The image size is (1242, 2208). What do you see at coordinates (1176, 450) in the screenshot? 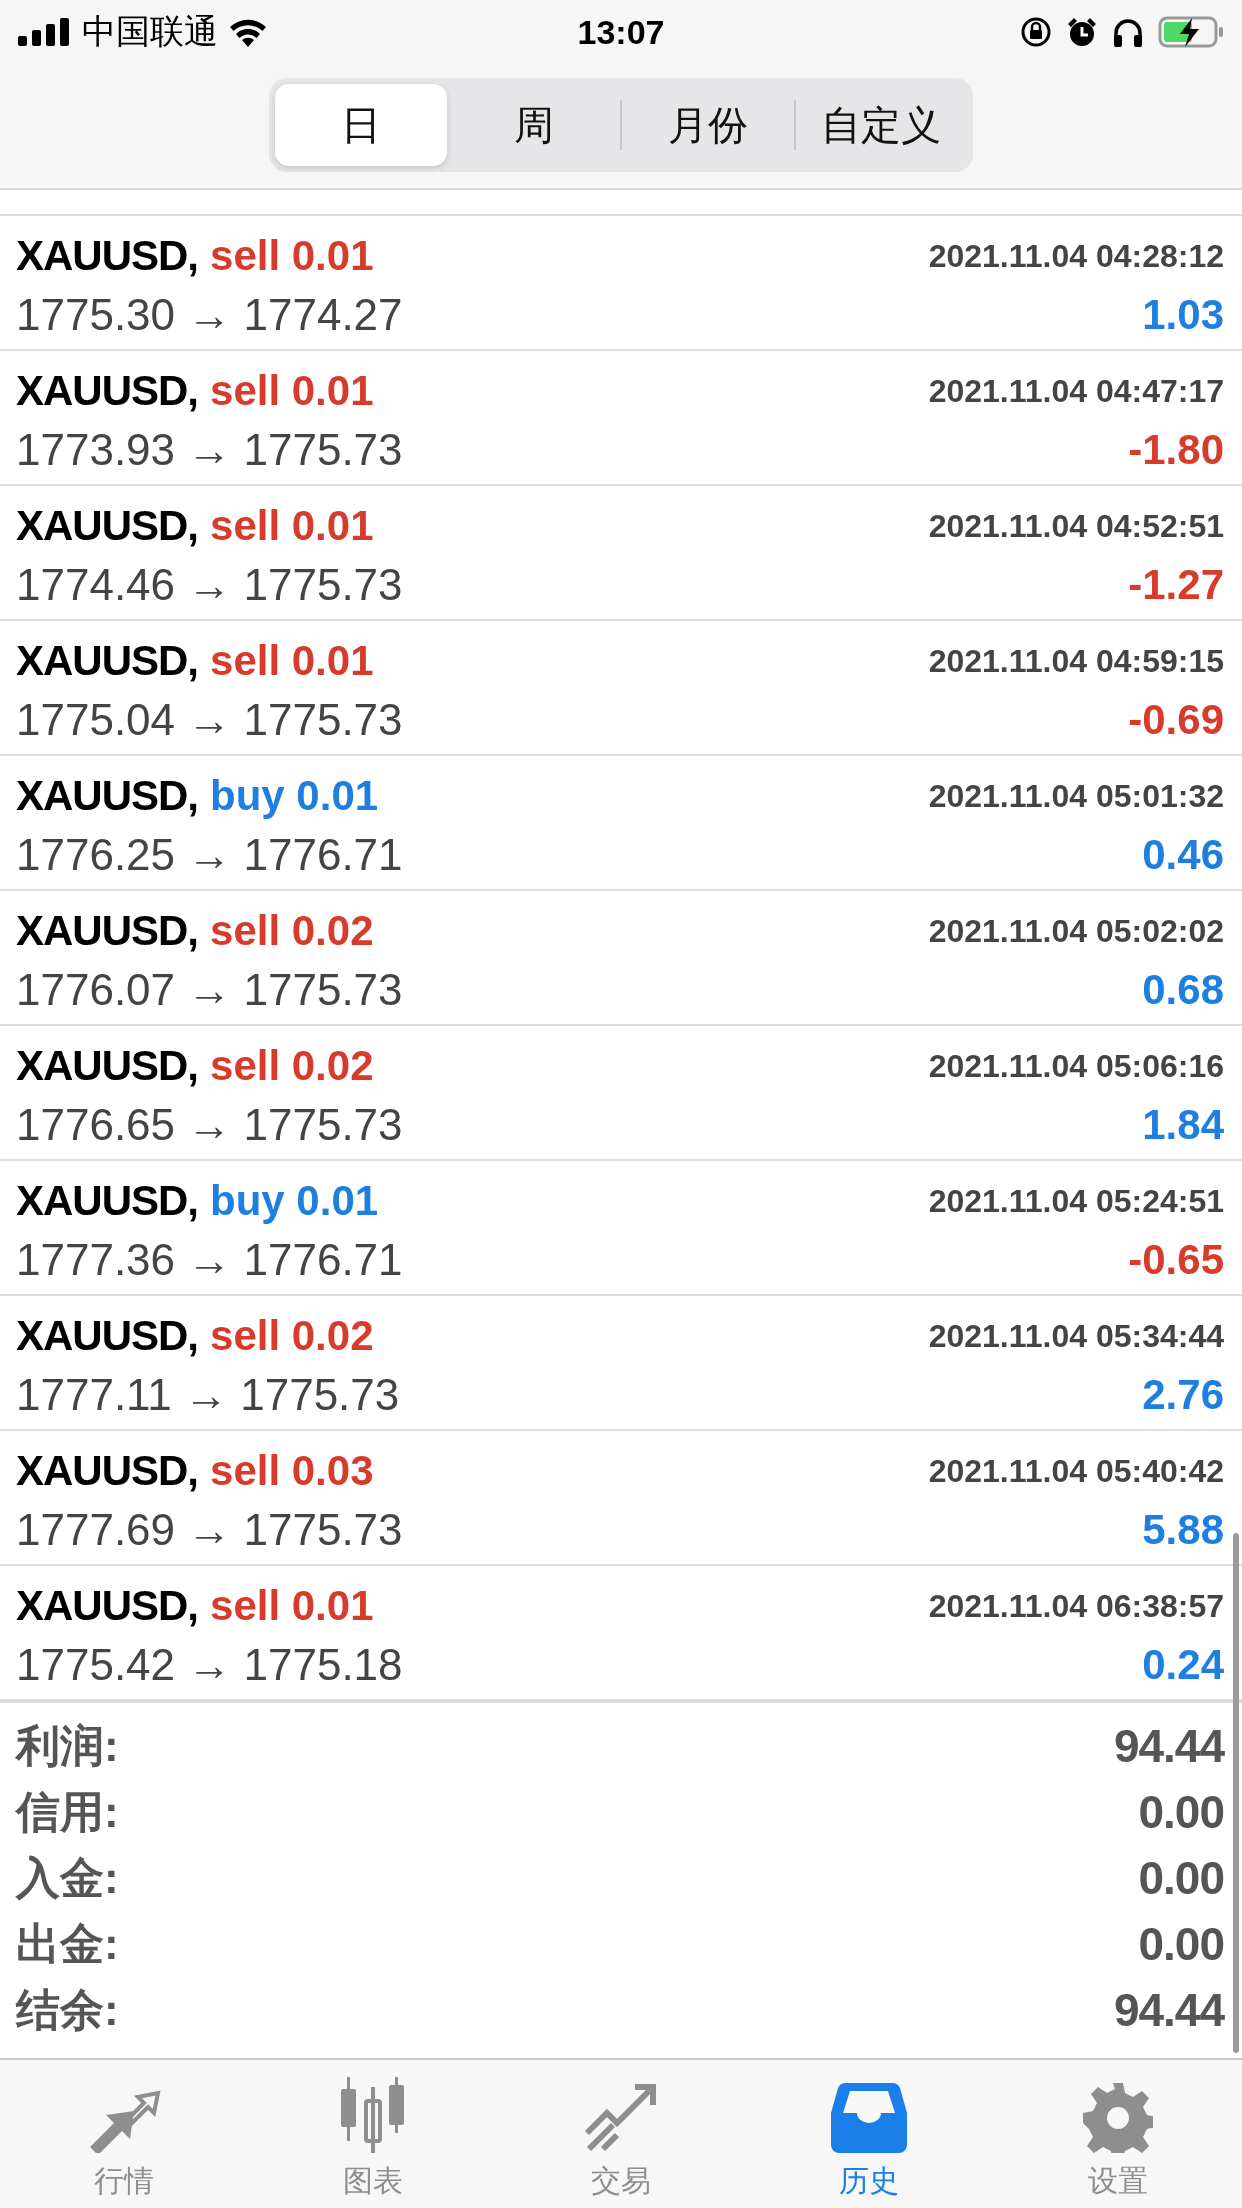
I see `profit-value: -1.80` at bounding box center [1176, 450].